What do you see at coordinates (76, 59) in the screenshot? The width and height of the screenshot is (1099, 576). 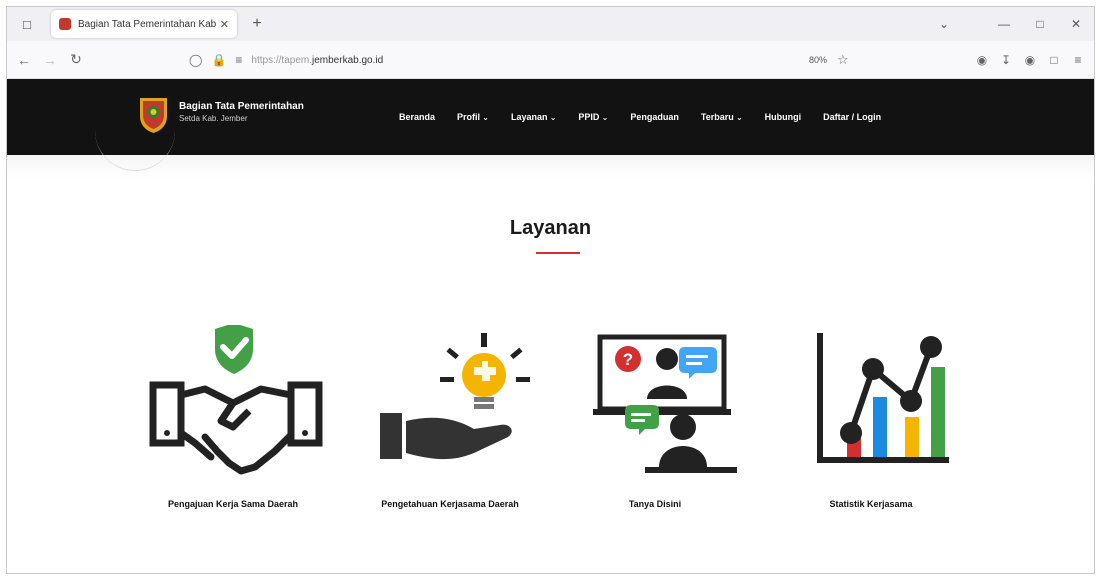 I see `reload-icon: ↻` at bounding box center [76, 59].